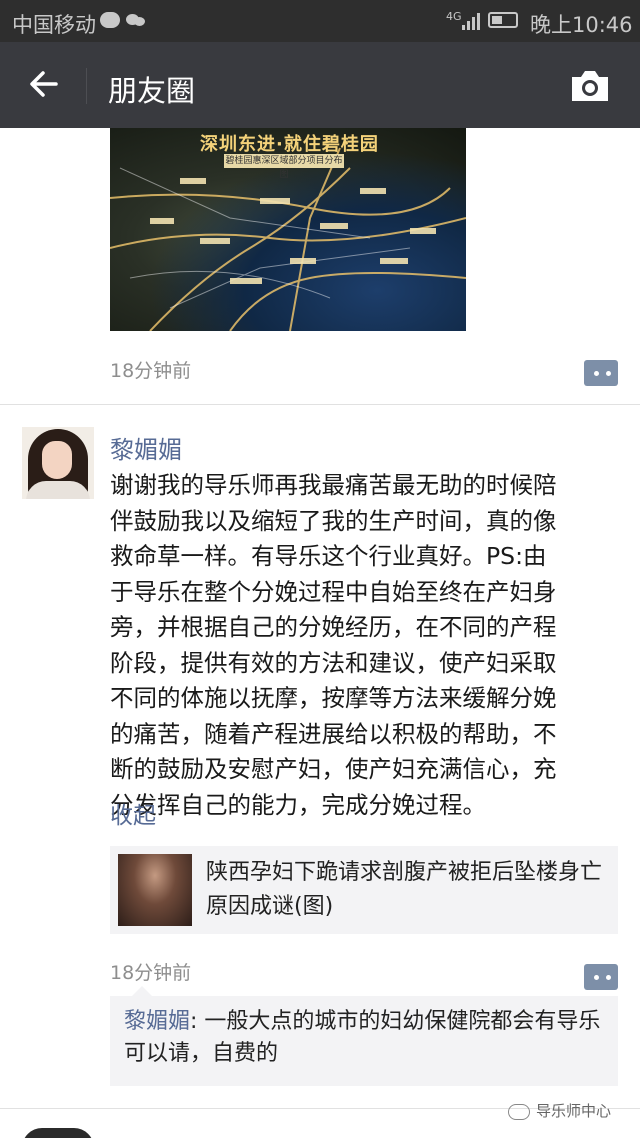 Image resolution: width=640 pixels, height=1138 pixels. What do you see at coordinates (289, 144) in the screenshot?
I see `map-banner: 深圳东进·就住碧桂园` at bounding box center [289, 144].